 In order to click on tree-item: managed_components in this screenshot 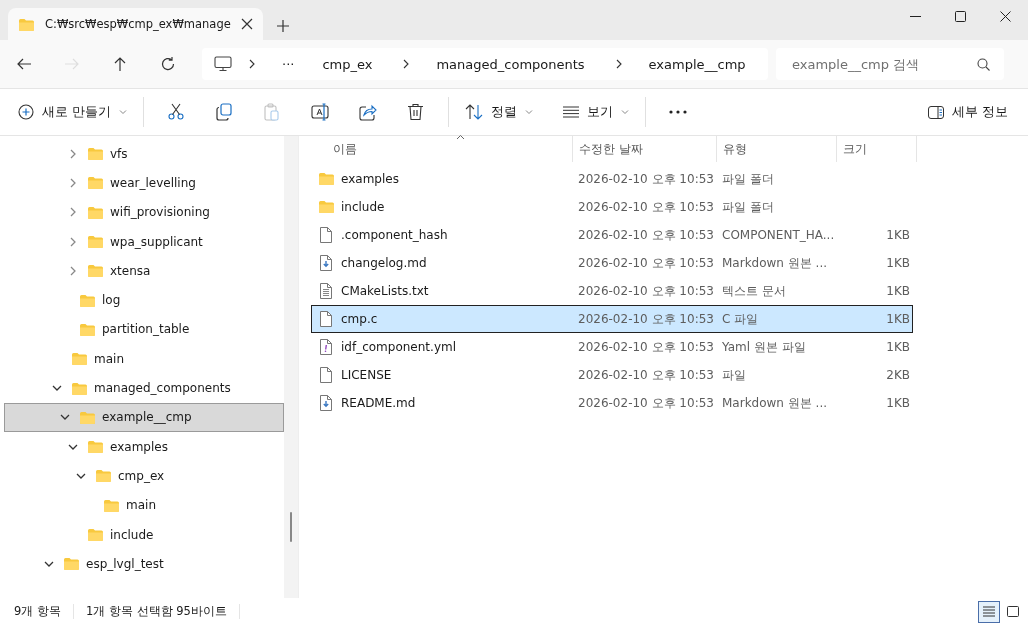, I will do `click(144, 388)`.